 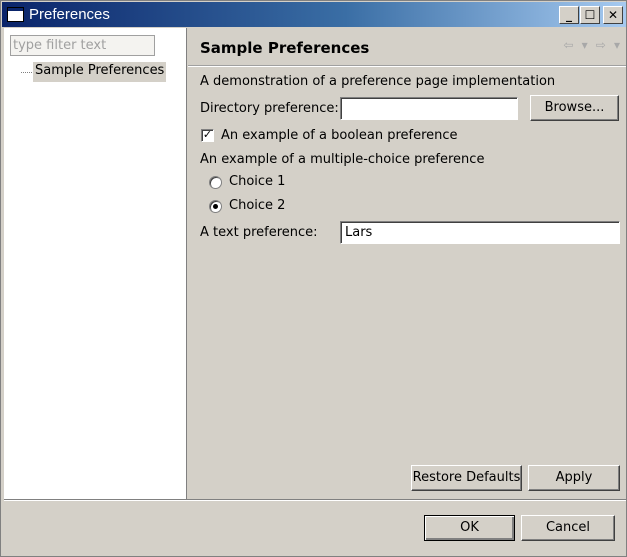 What do you see at coordinates (589, 45) in the screenshot?
I see `page-nav: ⇦ ▾ ⇨ ▾` at bounding box center [589, 45].